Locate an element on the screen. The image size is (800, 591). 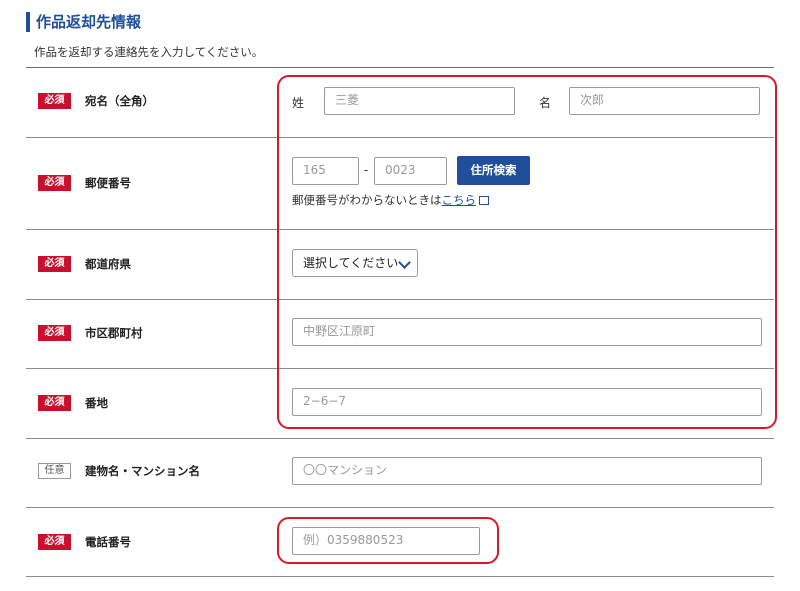
row-label-prefecture: 必須 都道府県 is located at coordinates (84, 264).